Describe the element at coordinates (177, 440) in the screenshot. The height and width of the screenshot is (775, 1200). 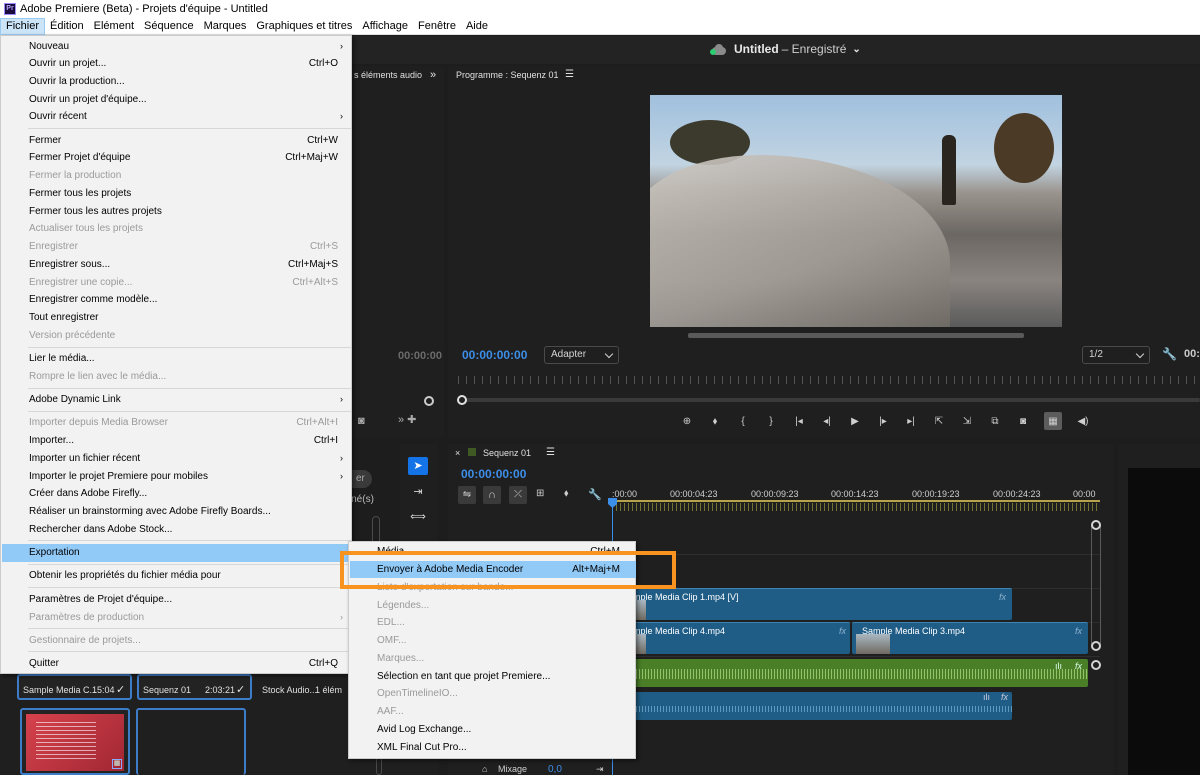
I see `menu-item-importer: Importer... Ctrl+I` at that location.